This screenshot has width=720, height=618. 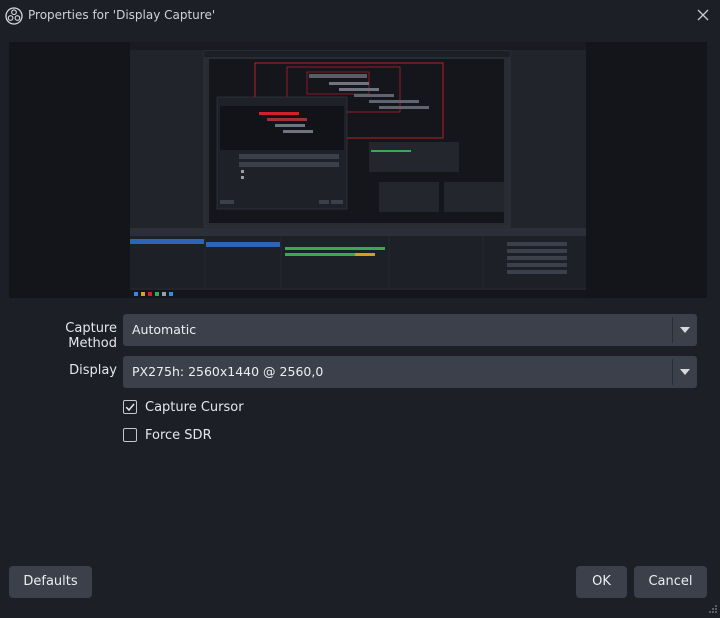 I want to click on defaults-button: Defaults, so click(x=50, y=582).